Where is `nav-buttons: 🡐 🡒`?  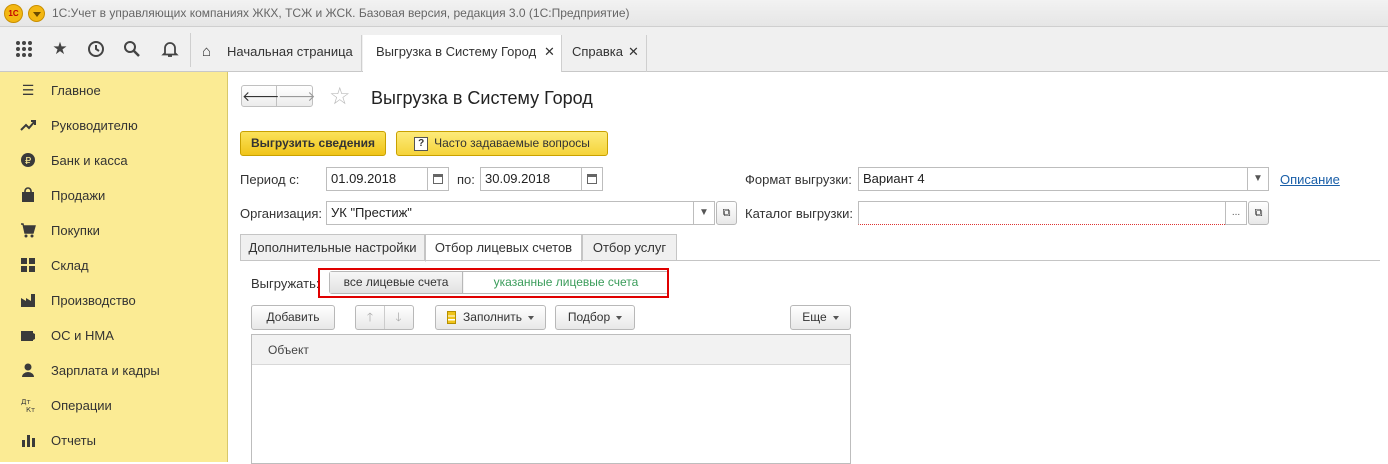
nav-buttons: 🡐 🡒 is located at coordinates (278, 96).